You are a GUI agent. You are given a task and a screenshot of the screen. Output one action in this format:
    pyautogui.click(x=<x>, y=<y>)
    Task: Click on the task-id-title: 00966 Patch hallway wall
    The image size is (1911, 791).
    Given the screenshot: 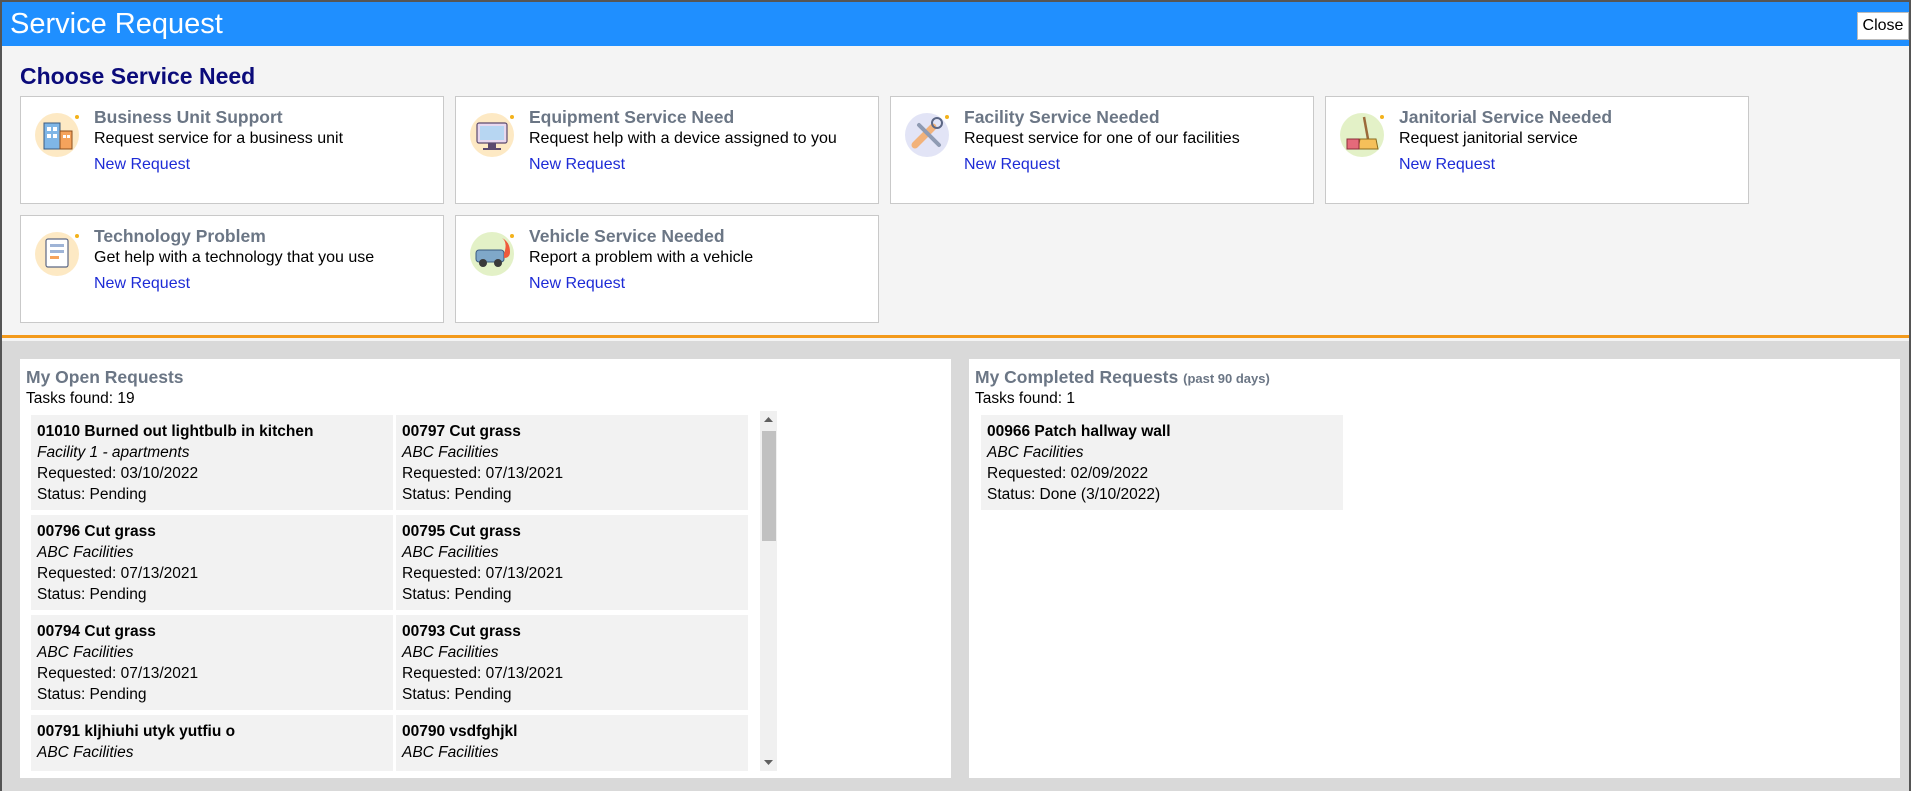 What is the action you would take?
    pyautogui.click(x=1079, y=431)
    